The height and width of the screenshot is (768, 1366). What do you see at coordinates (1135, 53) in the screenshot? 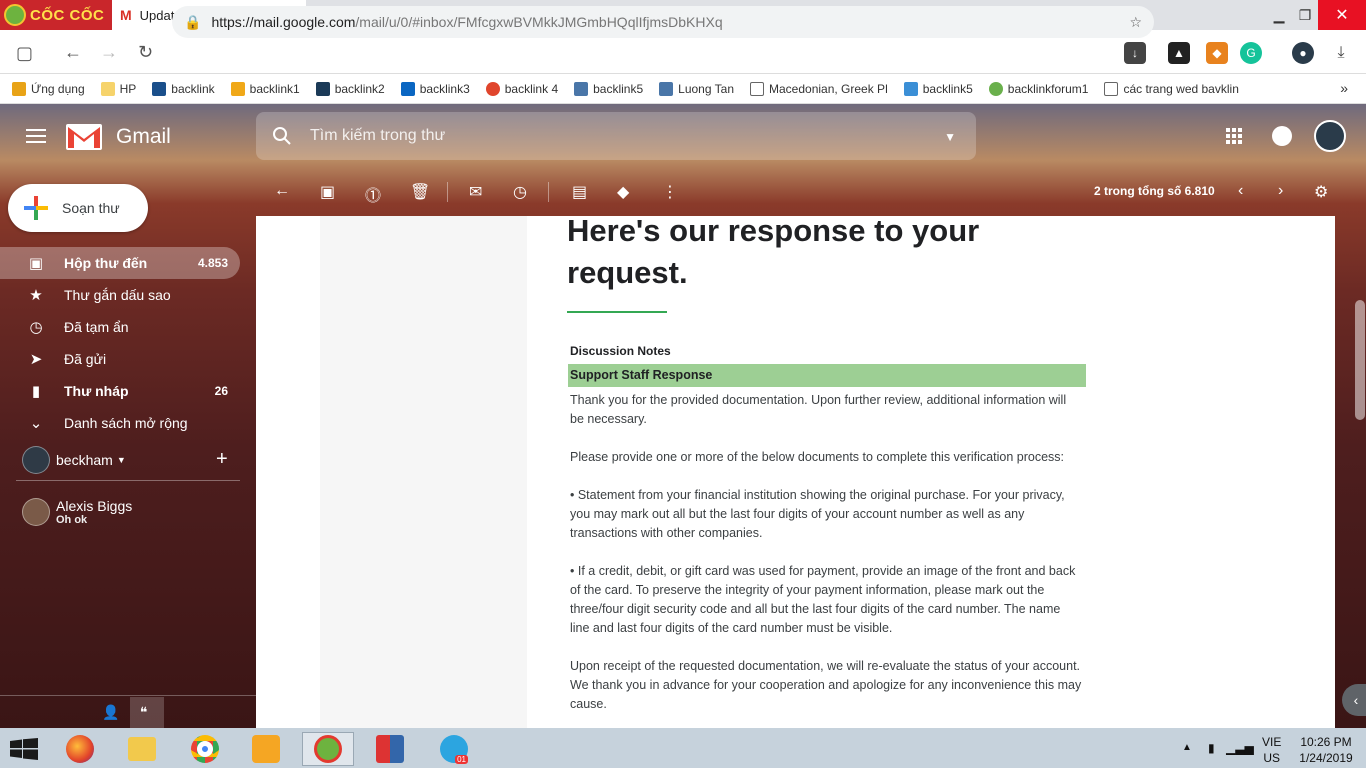
I see `download-icon: ↓` at bounding box center [1135, 53].